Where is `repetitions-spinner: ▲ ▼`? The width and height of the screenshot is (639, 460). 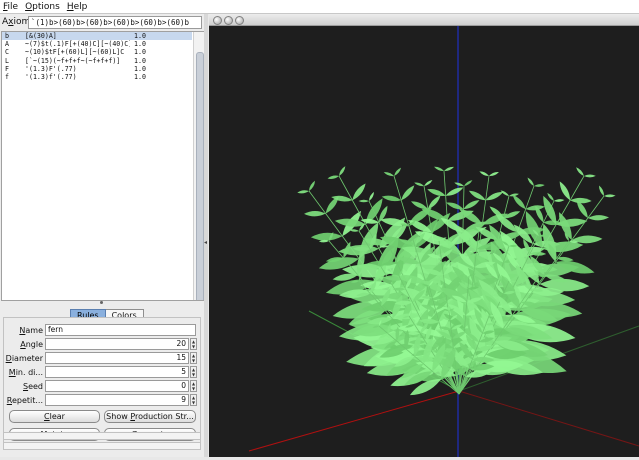
repetitions-spinner: ▲ ▼ is located at coordinates (193, 400).